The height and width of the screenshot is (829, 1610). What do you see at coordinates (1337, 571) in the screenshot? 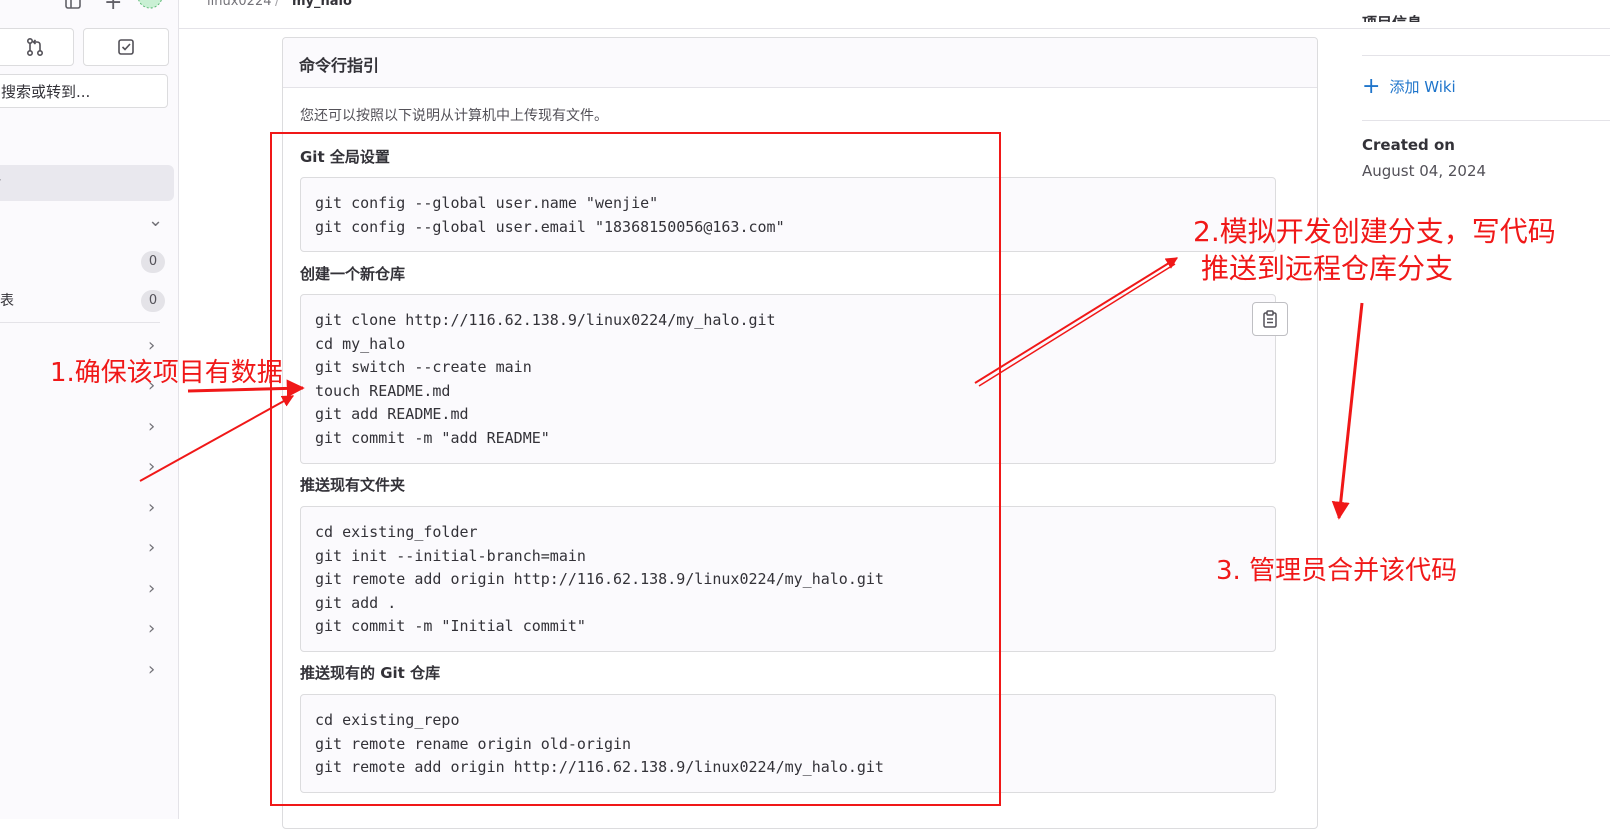
I see `annotation-step-3: 3. 管理员合并该代码` at bounding box center [1337, 571].